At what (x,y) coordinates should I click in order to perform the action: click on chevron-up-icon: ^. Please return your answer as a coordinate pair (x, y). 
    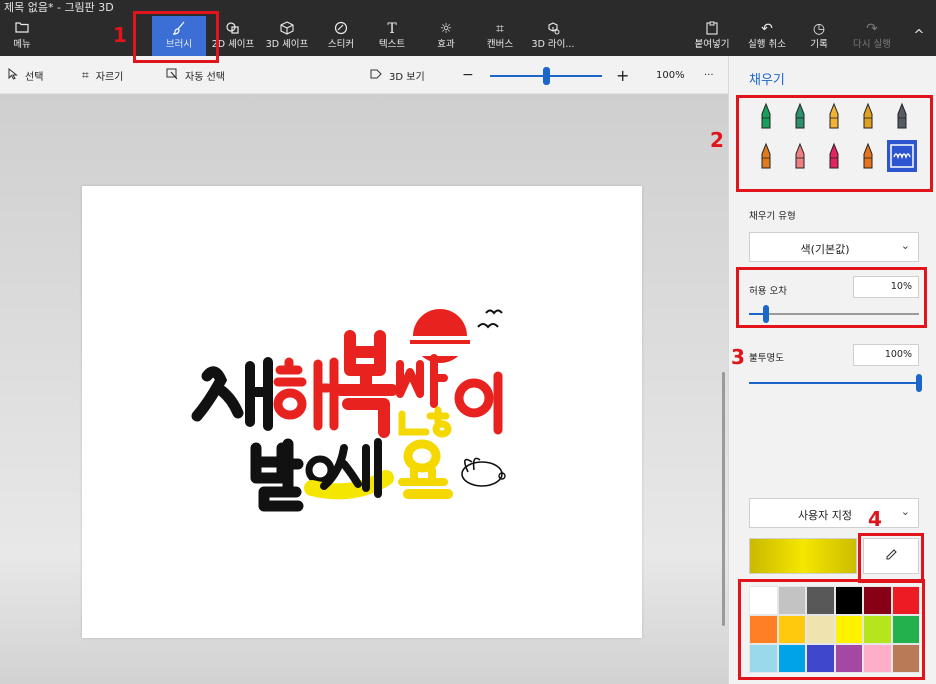
    Looking at the image, I should click on (919, 35).